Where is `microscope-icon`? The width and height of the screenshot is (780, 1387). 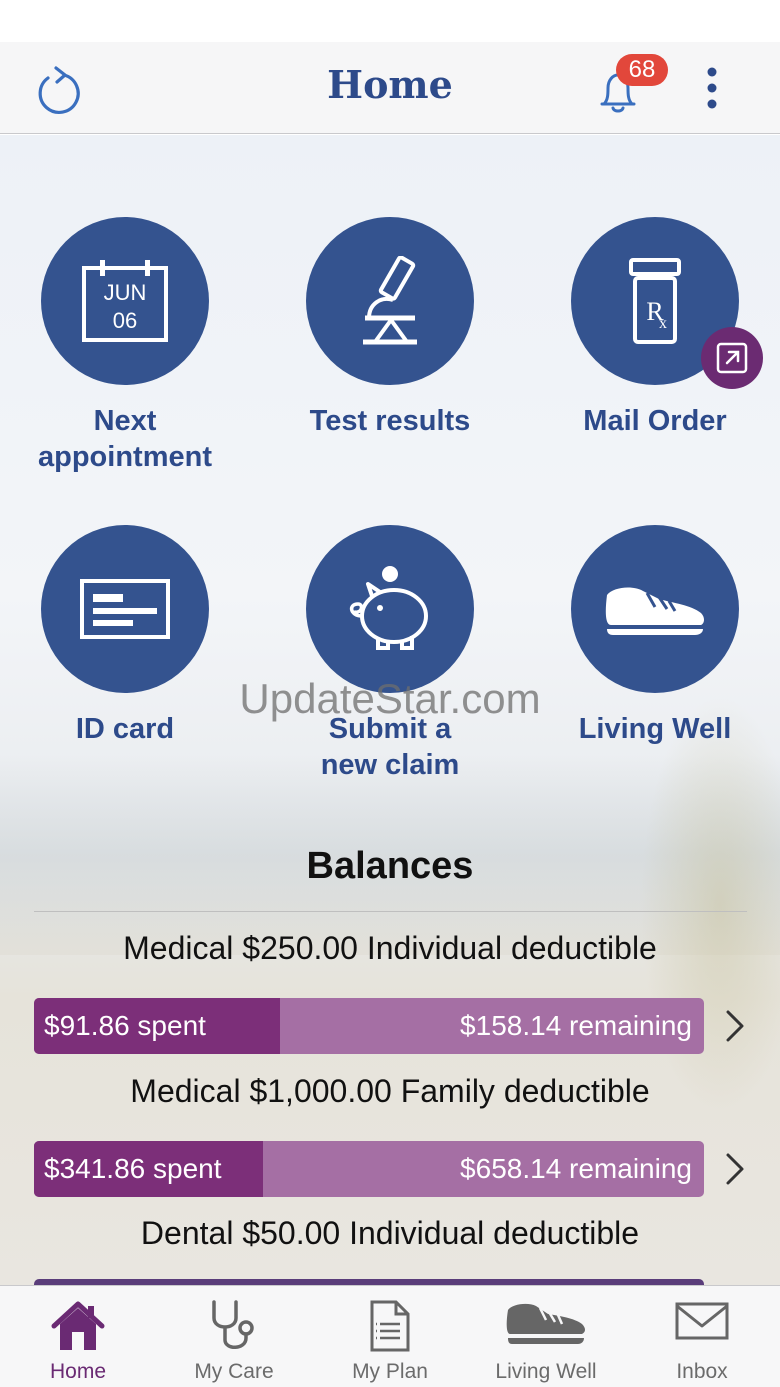 microscope-icon is located at coordinates (390, 300).